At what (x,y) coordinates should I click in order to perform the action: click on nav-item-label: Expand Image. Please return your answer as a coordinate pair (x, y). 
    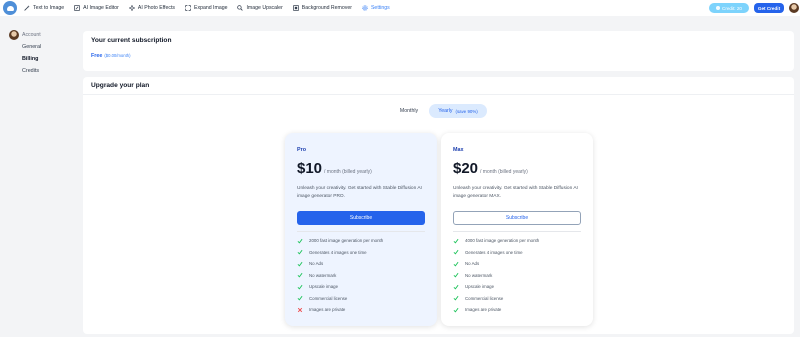
    Looking at the image, I should click on (211, 8).